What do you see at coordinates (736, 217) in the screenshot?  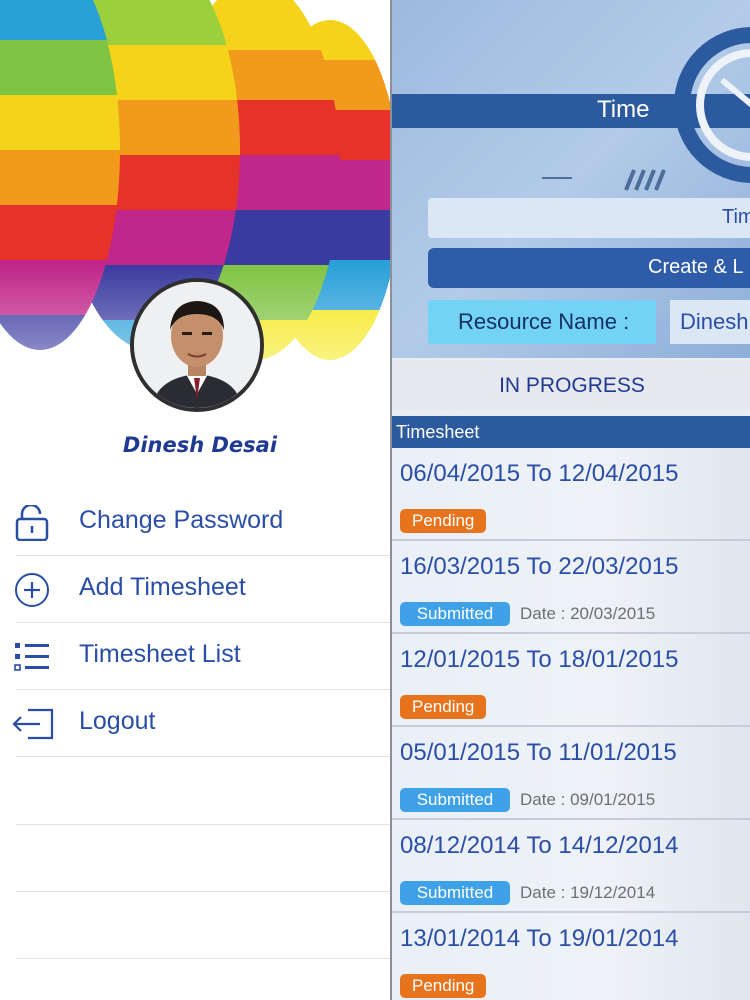 I see `timesheet-button-label: Times` at bounding box center [736, 217].